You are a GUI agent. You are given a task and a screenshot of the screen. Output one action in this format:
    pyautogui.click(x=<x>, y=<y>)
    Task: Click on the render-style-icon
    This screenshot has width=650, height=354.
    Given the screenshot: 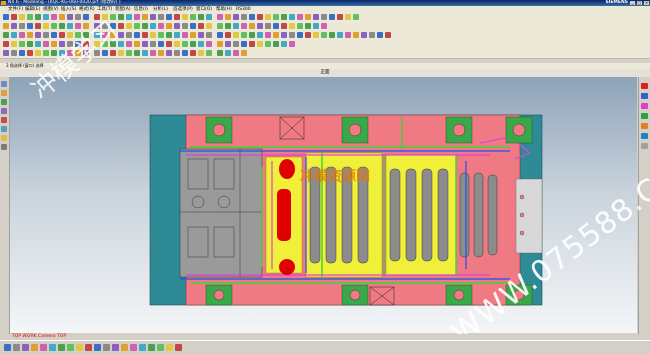 What is the action you would take?
    pyautogui.click(x=644, y=106)
    